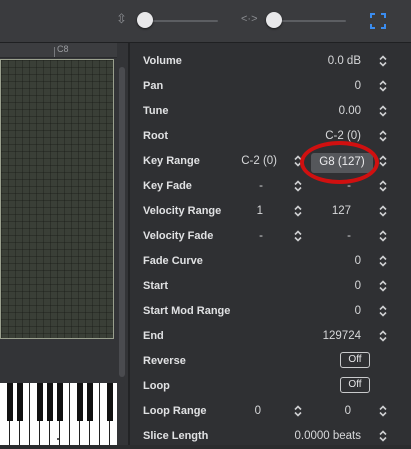 The width and height of the screenshot is (411, 449). I want to click on param-row-end: End 129724, so click(270, 336).